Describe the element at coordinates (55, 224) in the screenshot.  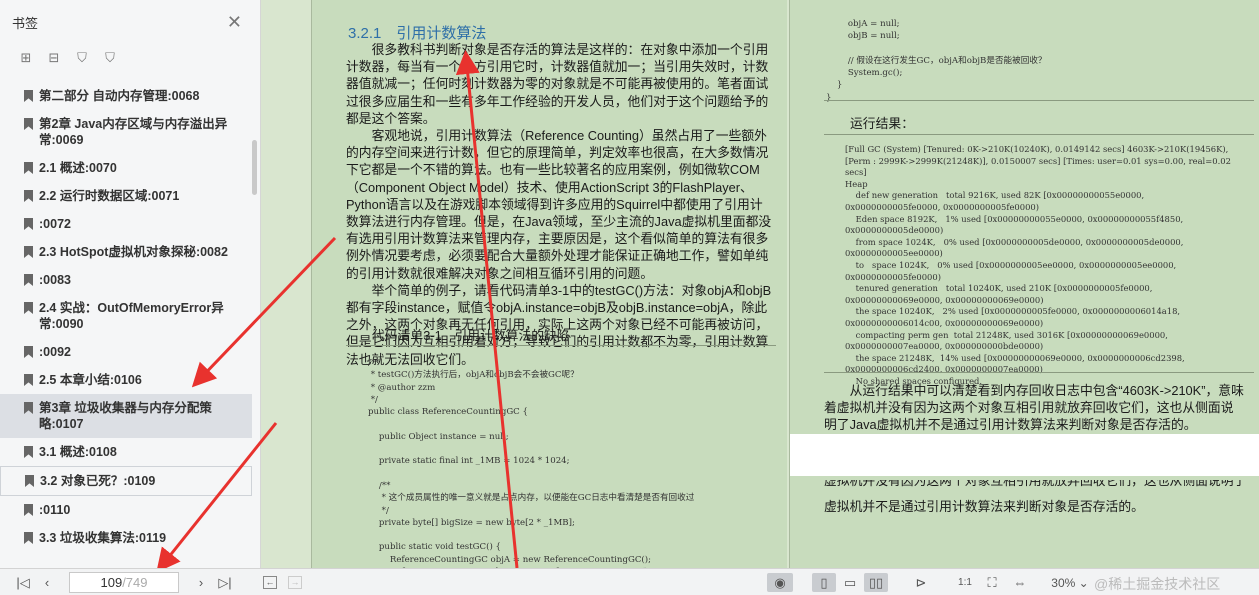
I see `bookmark-label: :0072` at that location.